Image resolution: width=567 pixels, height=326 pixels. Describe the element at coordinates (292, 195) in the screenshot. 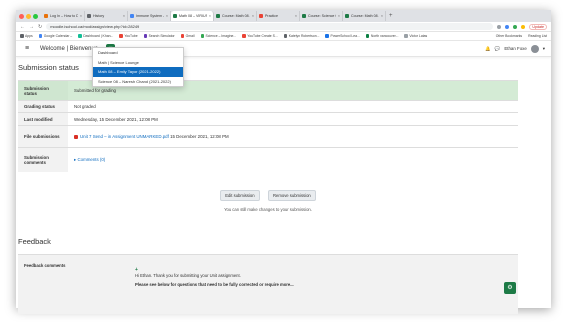

I see `remove-submission-button: Remove submission` at that location.